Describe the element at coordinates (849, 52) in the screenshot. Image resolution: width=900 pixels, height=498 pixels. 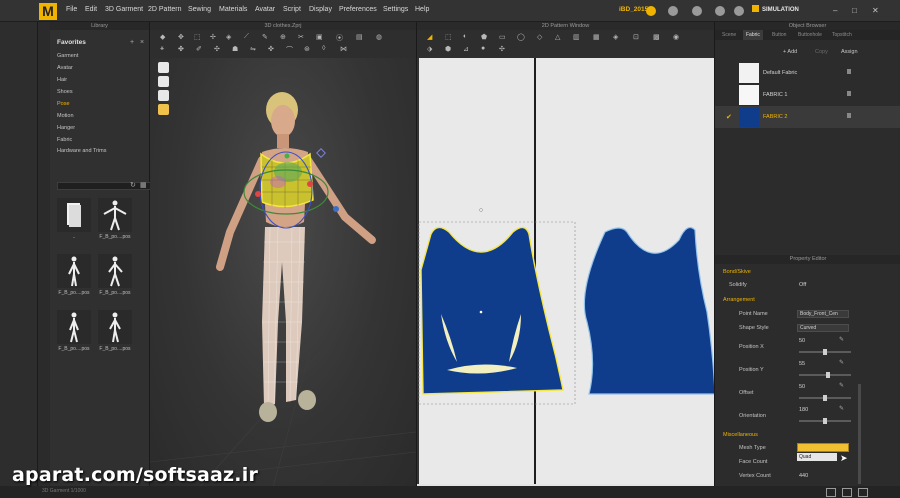
I see `assign-fabric-button: Assign` at that location.